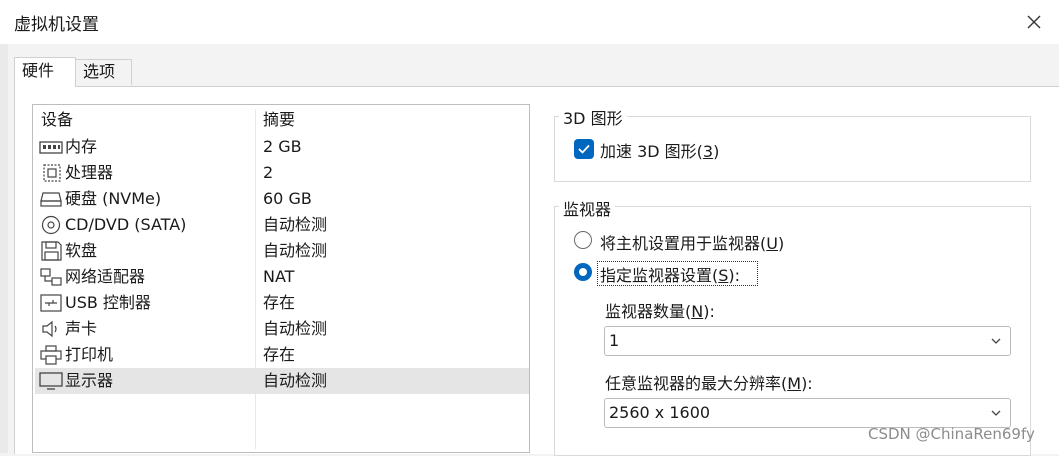  What do you see at coordinates (794, 383) in the screenshot?
I see `access-key: M` at bounding box center [794, 383].